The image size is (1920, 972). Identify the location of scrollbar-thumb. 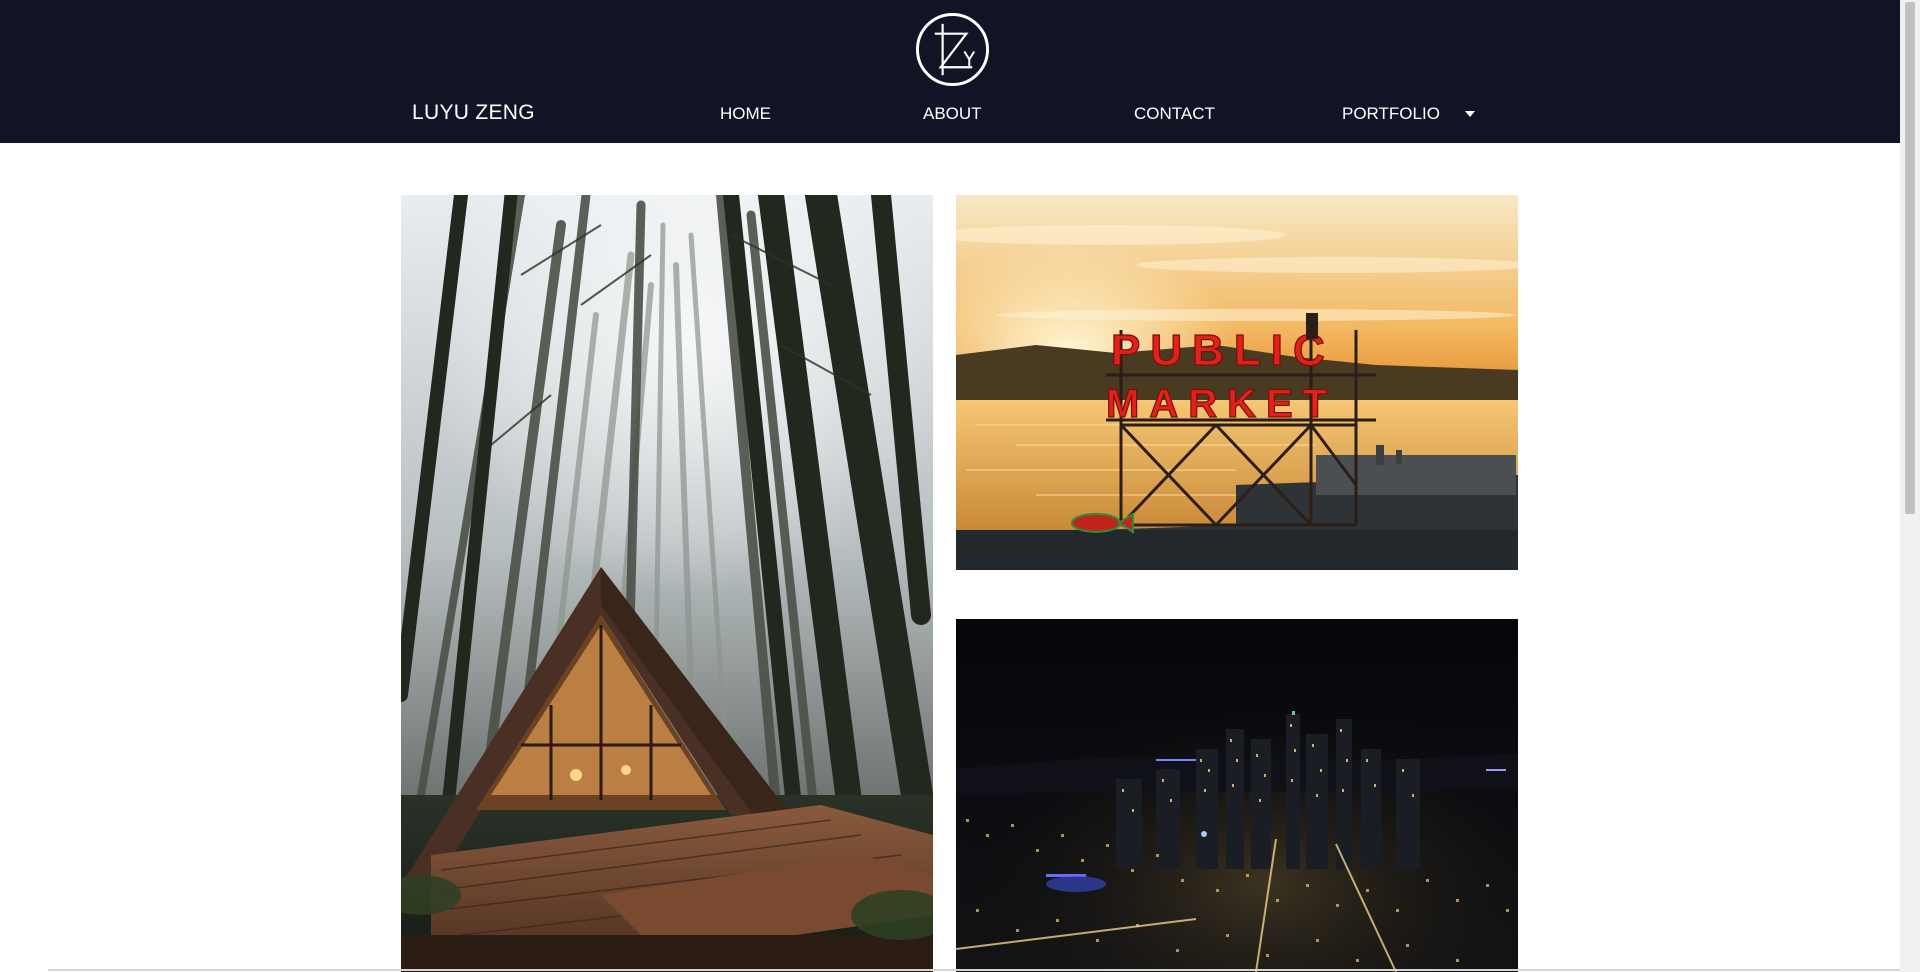
(1910, 258).